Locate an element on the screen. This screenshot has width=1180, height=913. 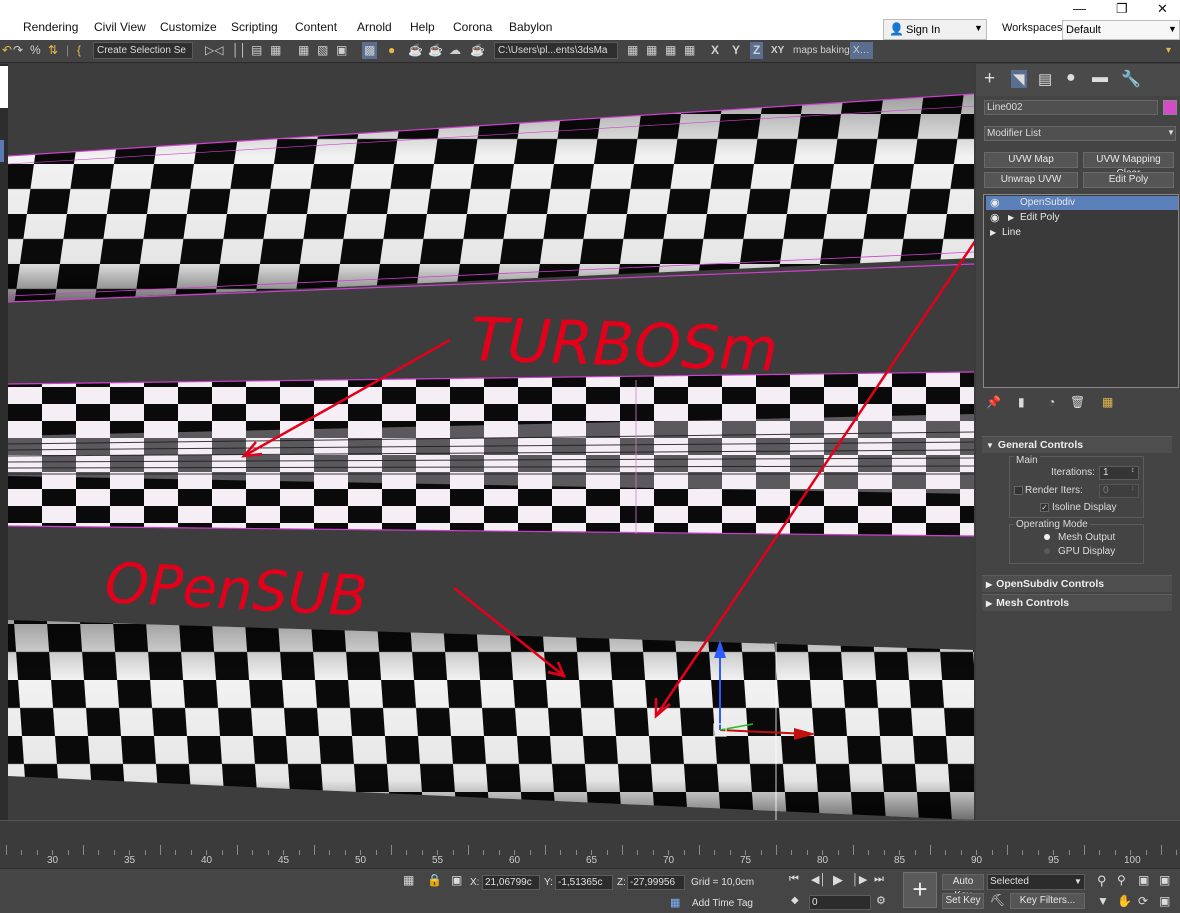
remove-modifier-icon: 🗑 is located at coordinates (1077, 402).